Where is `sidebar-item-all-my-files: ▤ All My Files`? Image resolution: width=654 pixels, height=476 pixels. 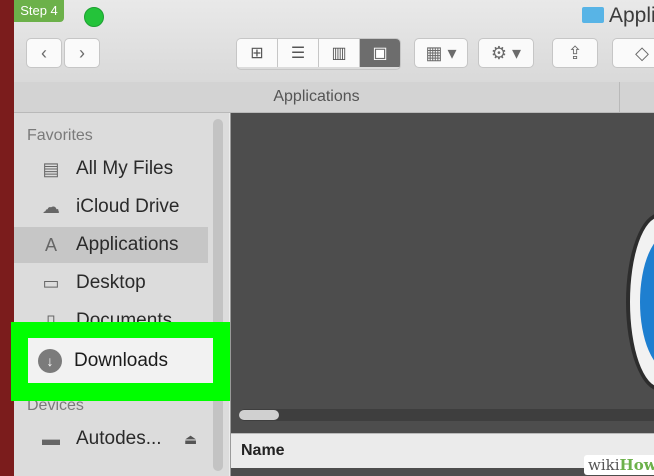
sidebar-item-all-my-files: ▤ All My Files is located at coordinates (111, 169).